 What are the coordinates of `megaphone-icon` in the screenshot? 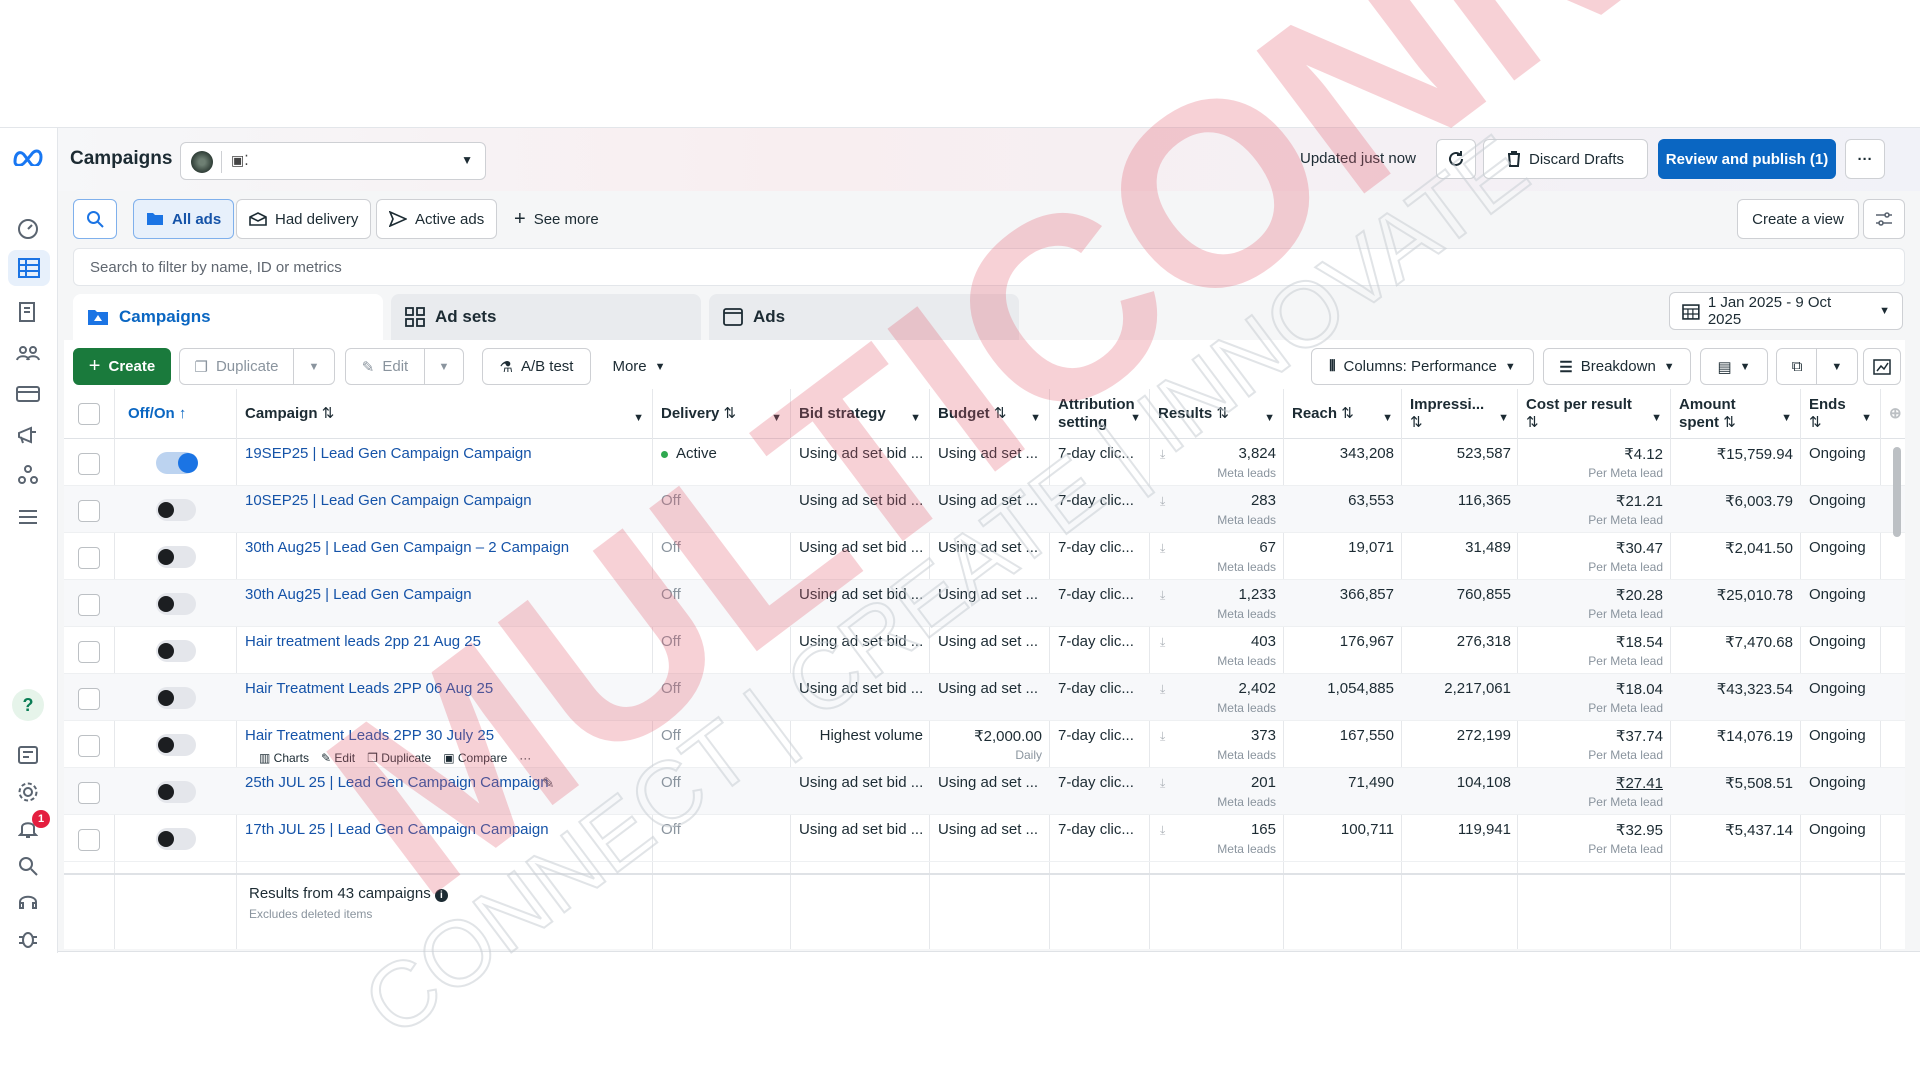 It's located at (28, 435).